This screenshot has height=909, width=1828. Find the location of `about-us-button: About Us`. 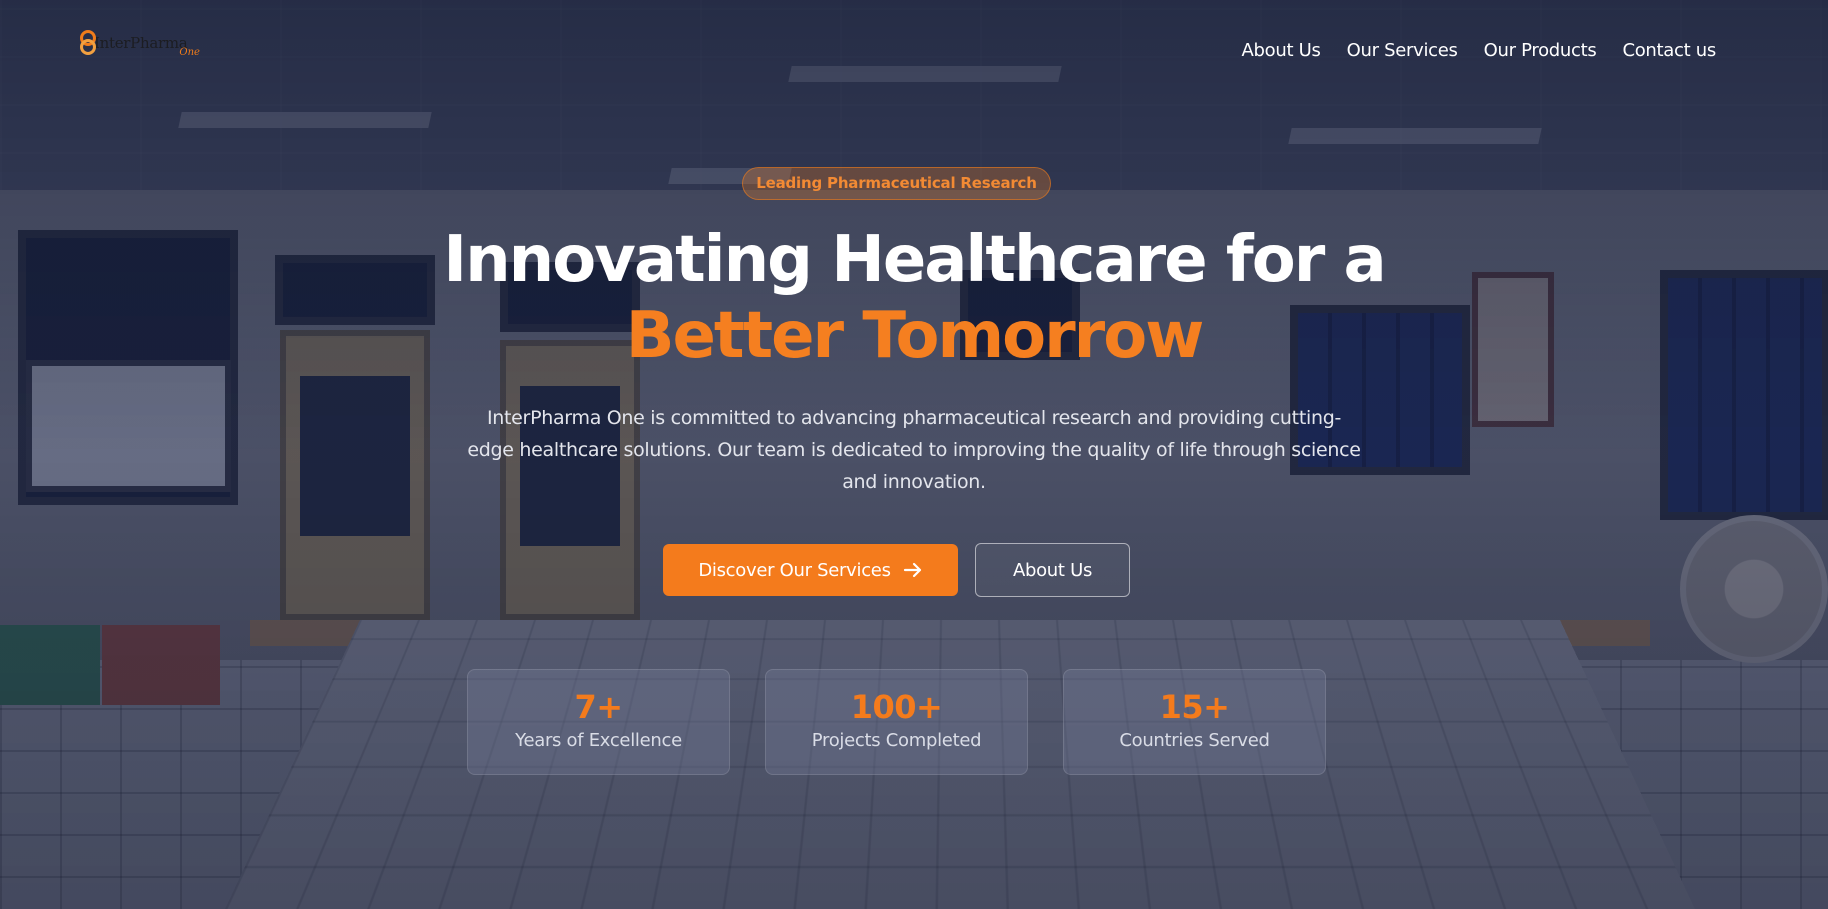

about-us-button: About Us is located at coordinates (1052, 570).